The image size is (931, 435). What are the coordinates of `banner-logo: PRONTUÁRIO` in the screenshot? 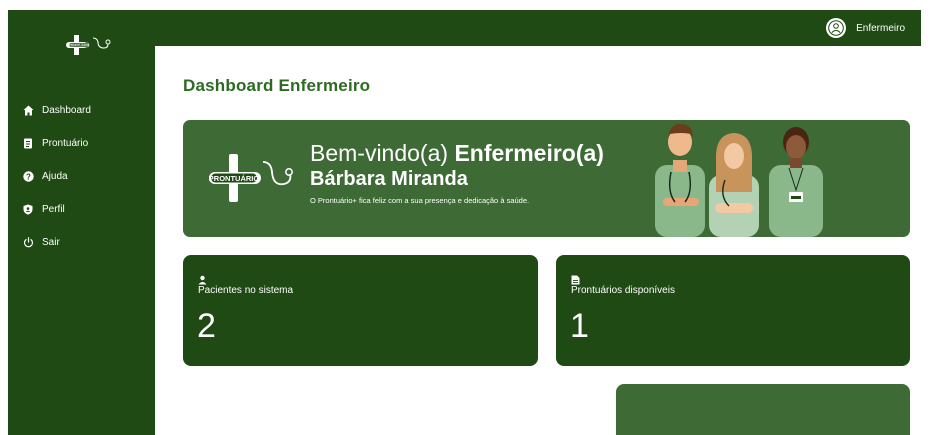 It's located at (250, 178).